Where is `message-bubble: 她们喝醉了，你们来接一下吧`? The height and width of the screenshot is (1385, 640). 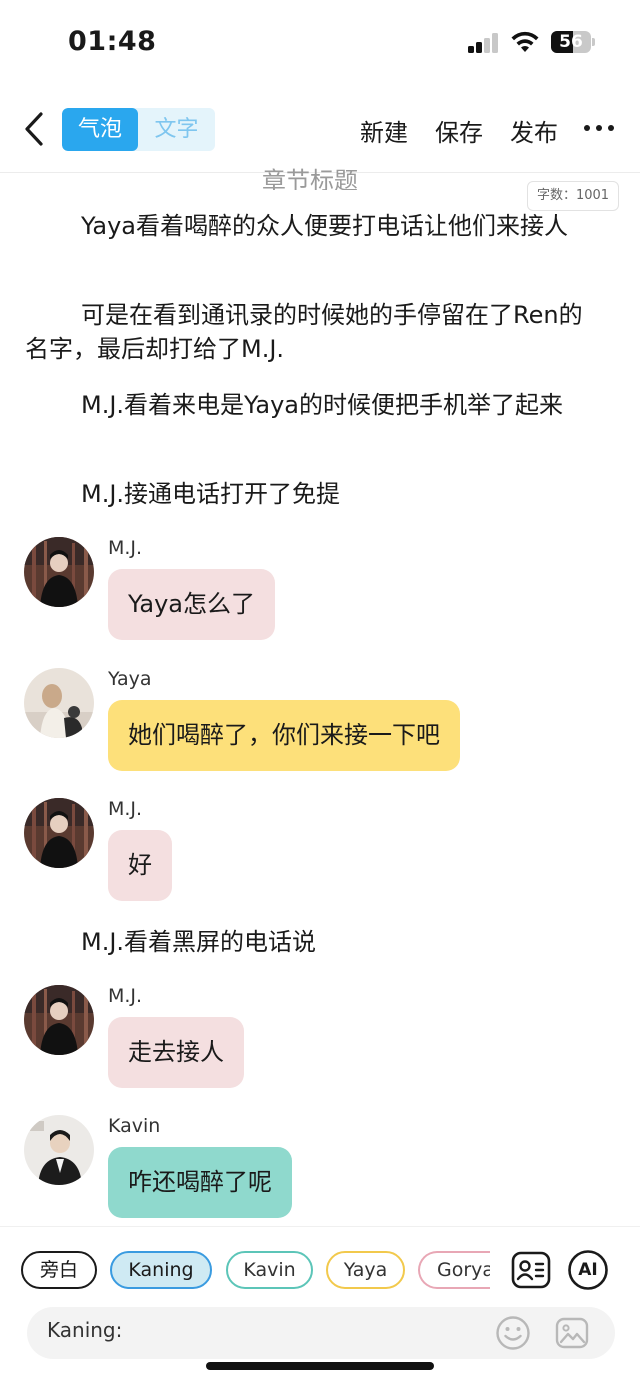
message-bubble: 她们喝醉了，你们来接一下吧 is located at coordinates (284, 735).